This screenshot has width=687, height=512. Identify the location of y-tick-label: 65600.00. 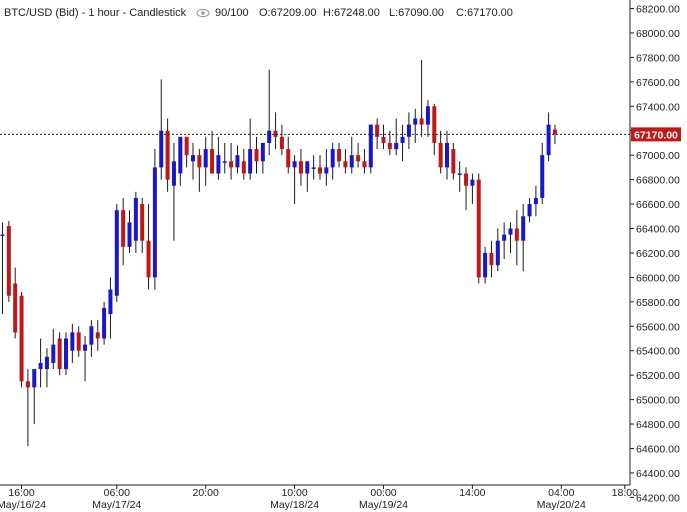
(658, 327).